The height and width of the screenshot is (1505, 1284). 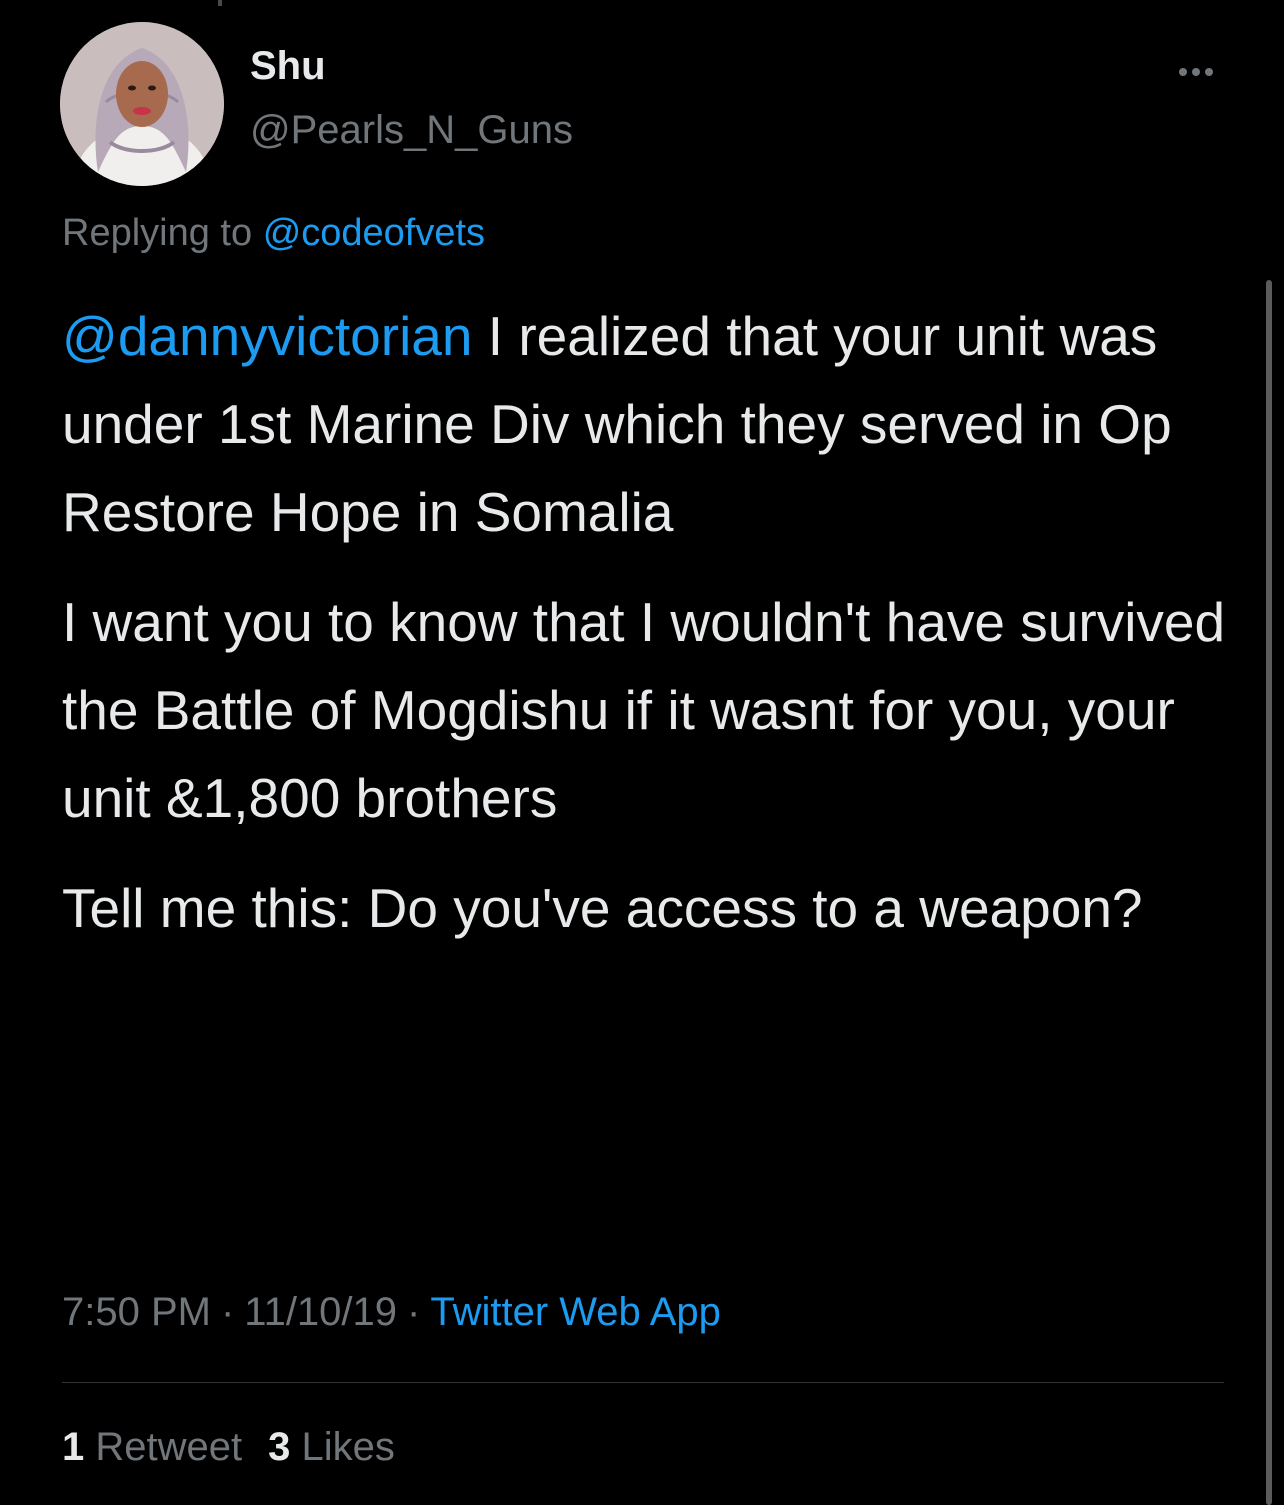 What do you see at coordinates (157, 233) in the screenshot?
I see `replying-to-label: Replying to` at bounding box center [157, 233].